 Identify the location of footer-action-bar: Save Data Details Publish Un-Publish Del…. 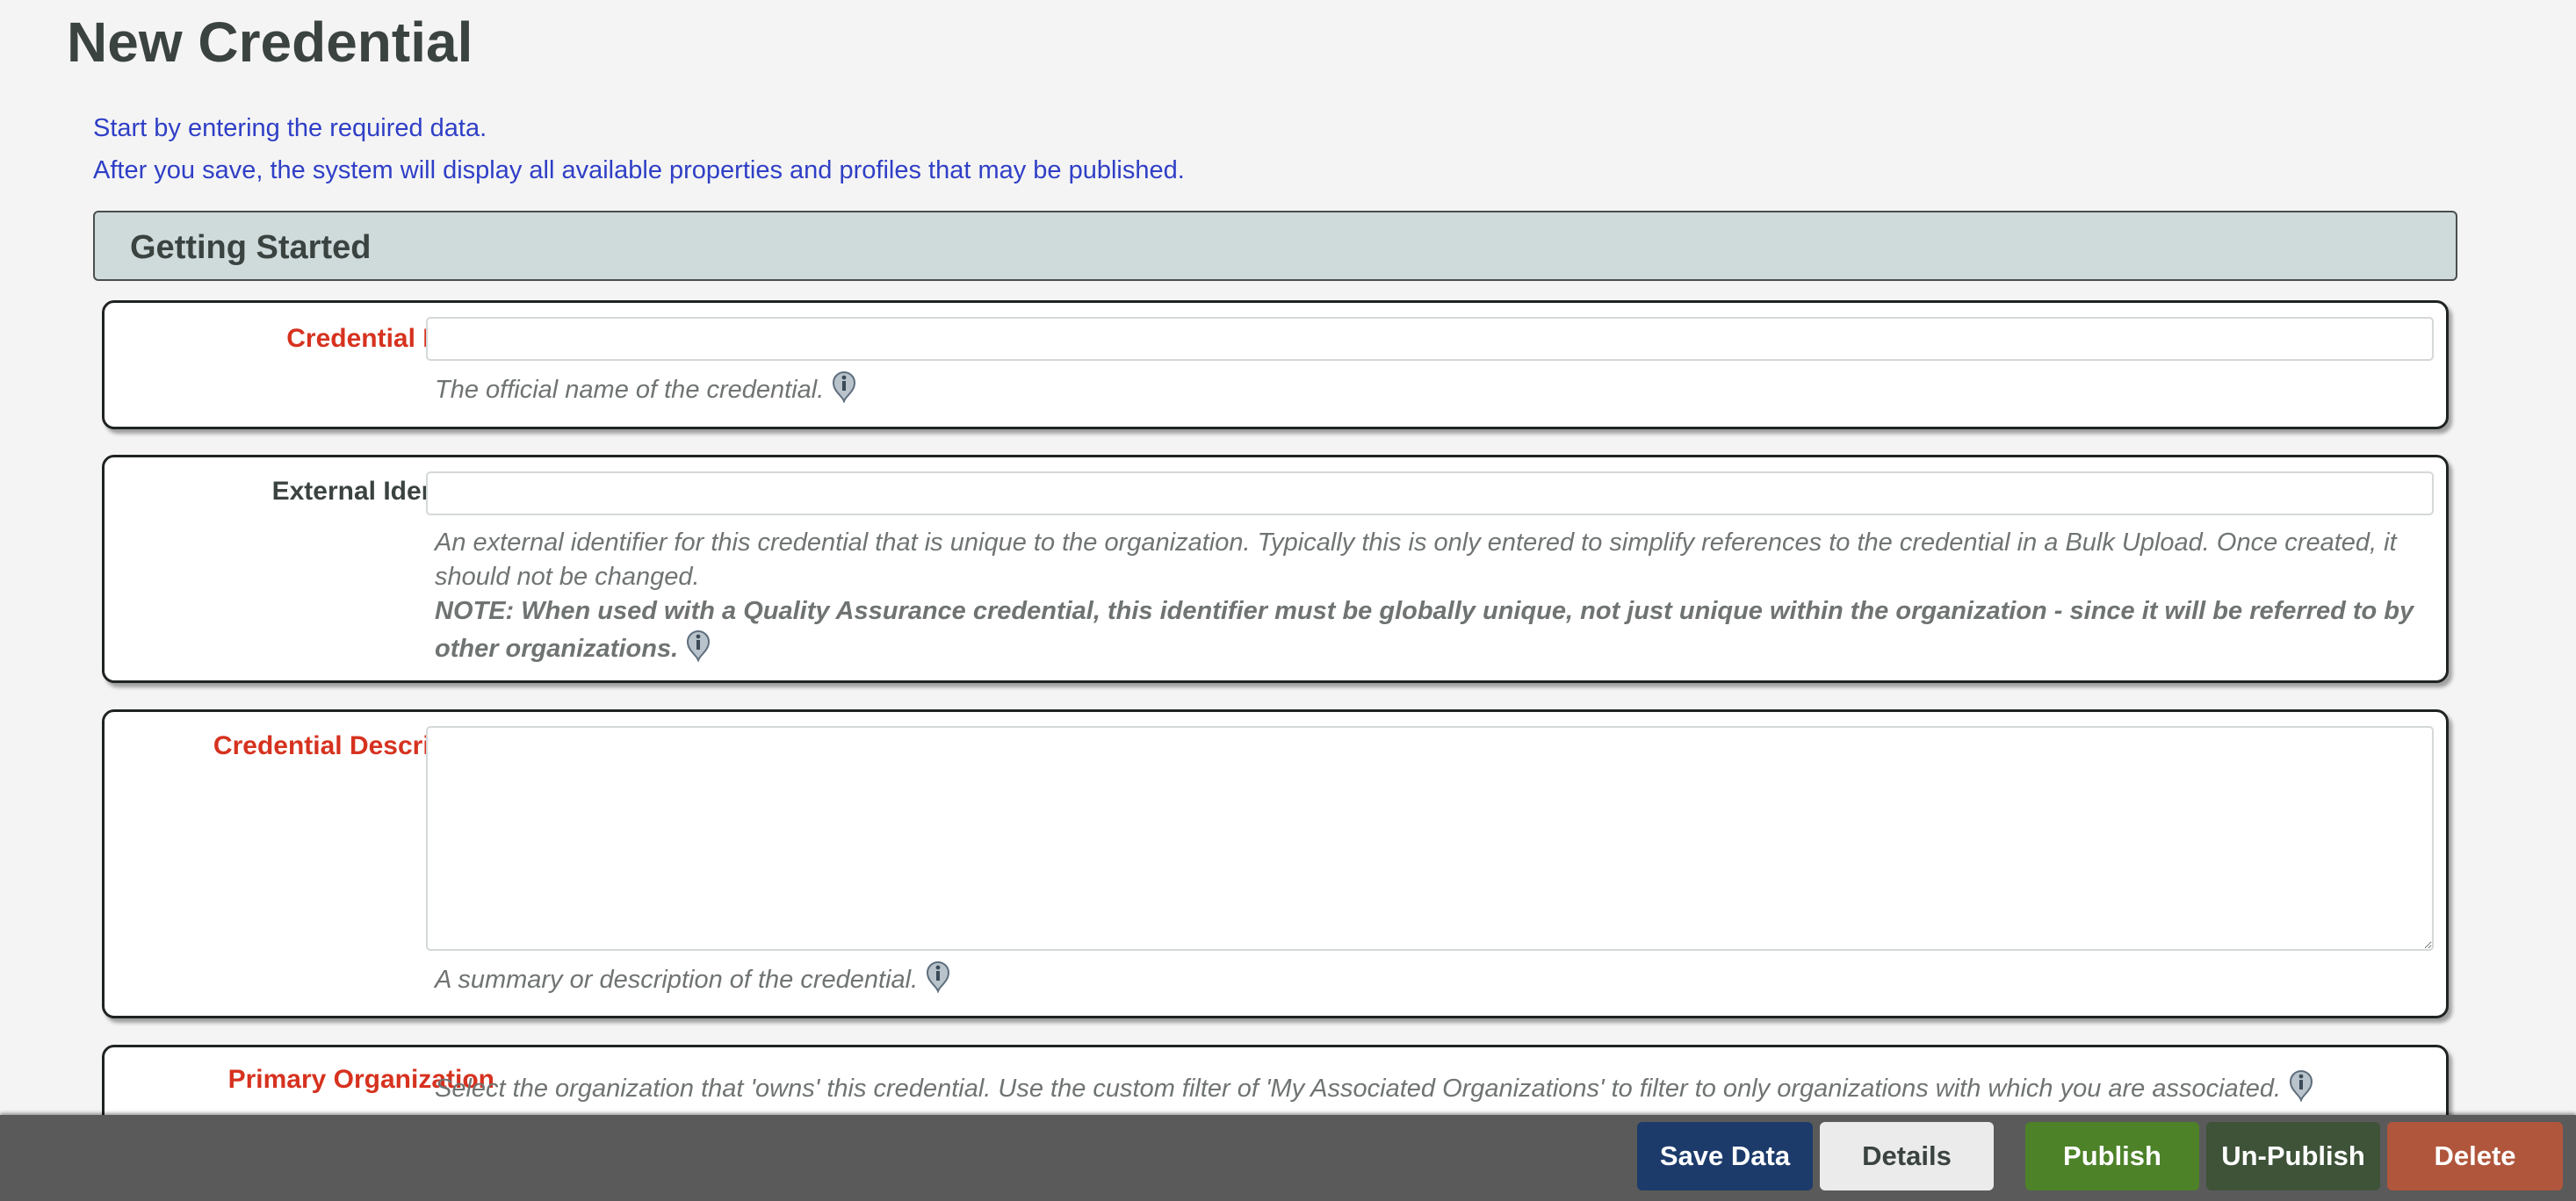
(1288, 1158).